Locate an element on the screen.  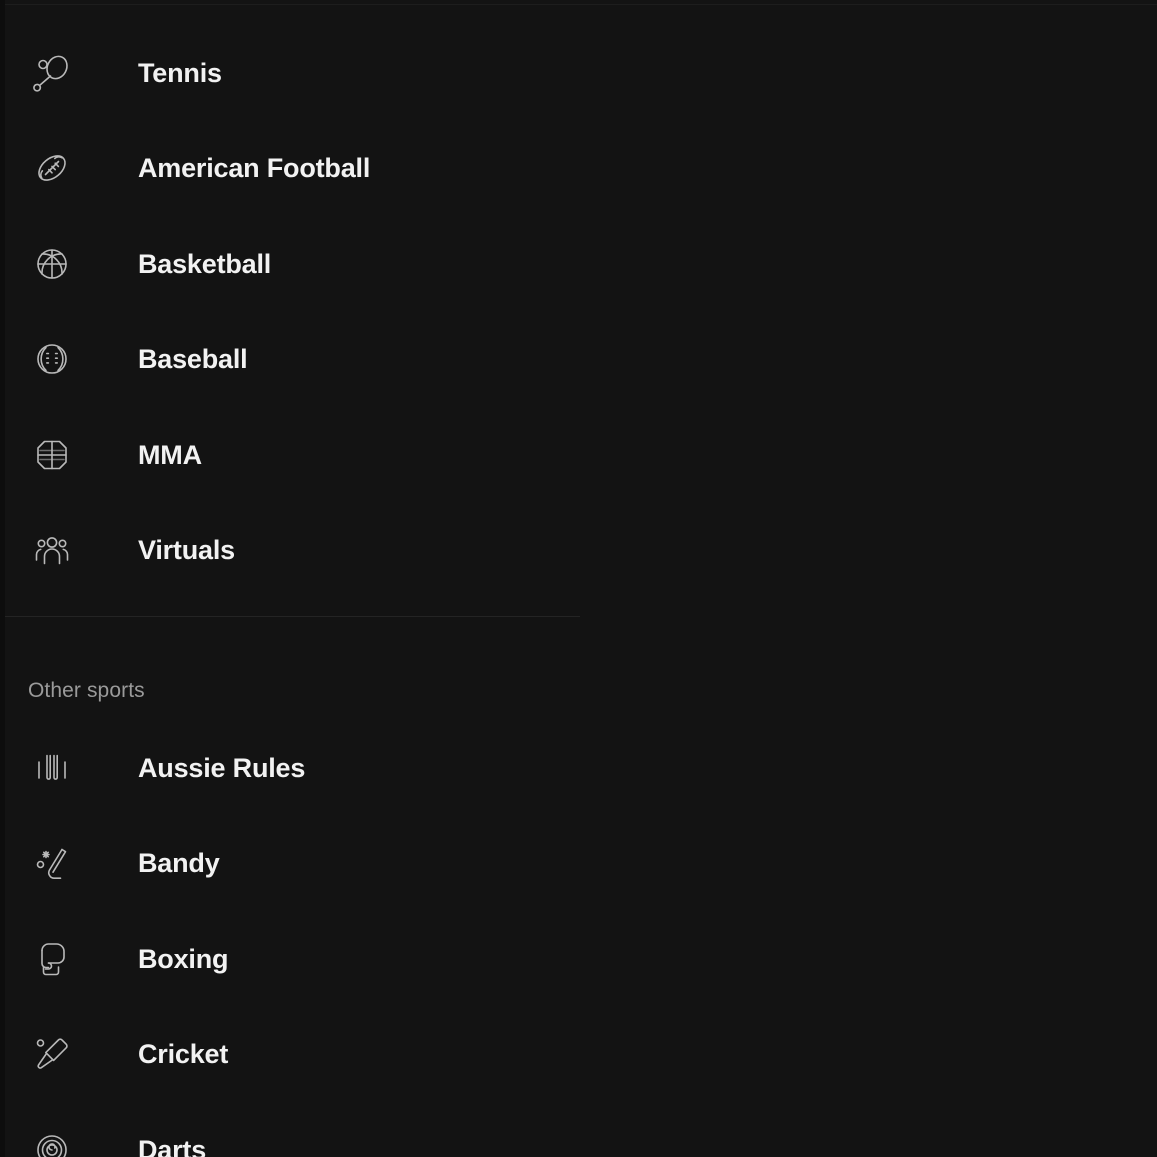
sidebar-item-politics: Politics is located at coordinates (868, 823).